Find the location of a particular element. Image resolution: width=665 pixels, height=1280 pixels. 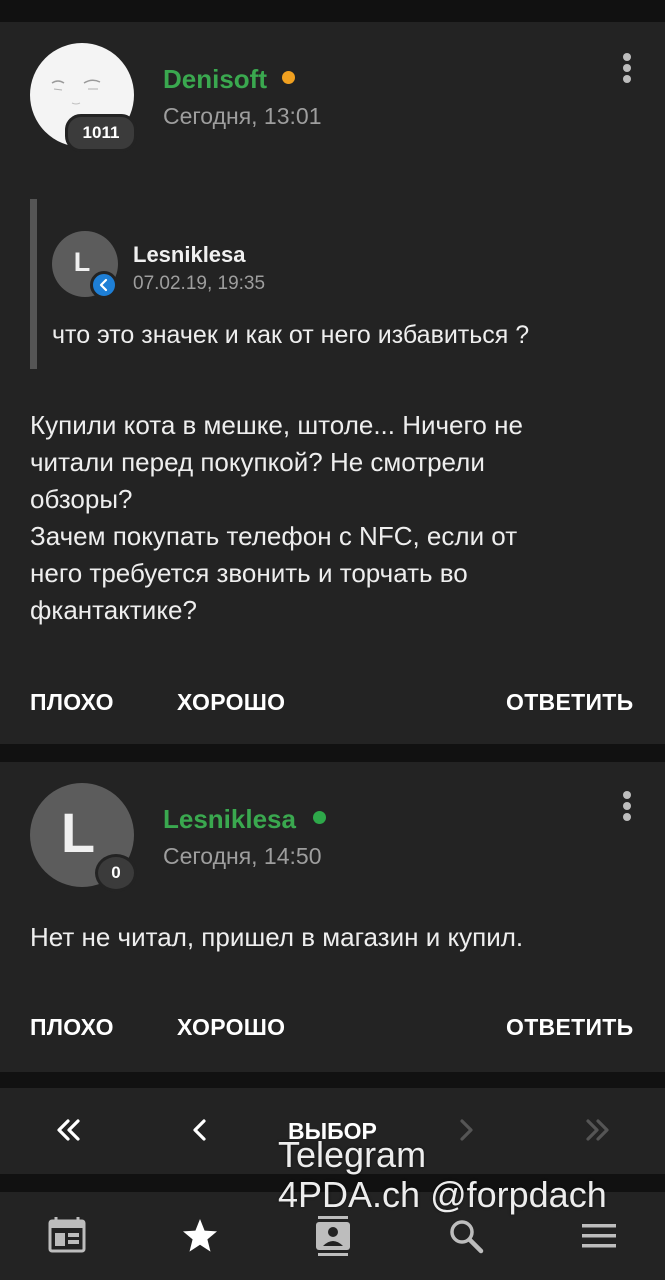

reputation-badge: 0 is located at coordinates (116, 873).